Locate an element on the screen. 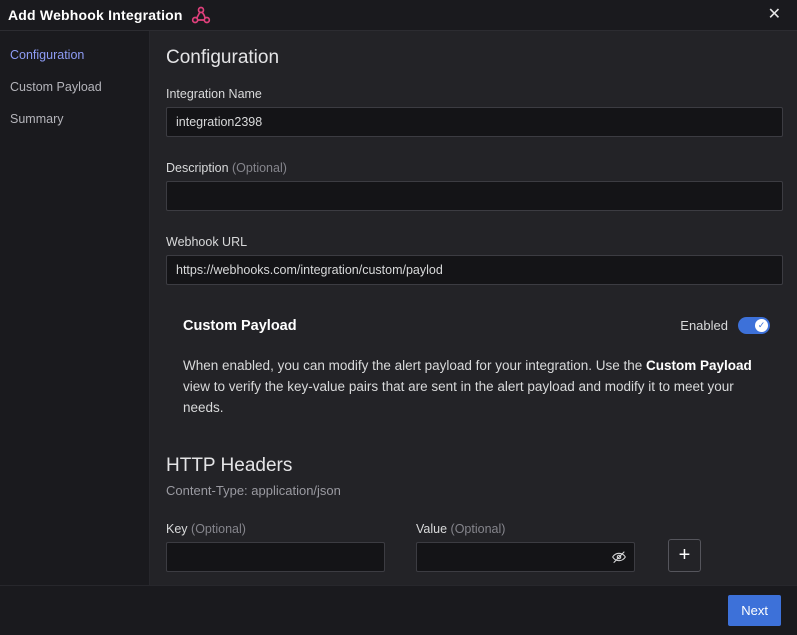 The width and height of the screenshot is (797, 635). header-value-label-text: Value is located at coordinates (432, 528).